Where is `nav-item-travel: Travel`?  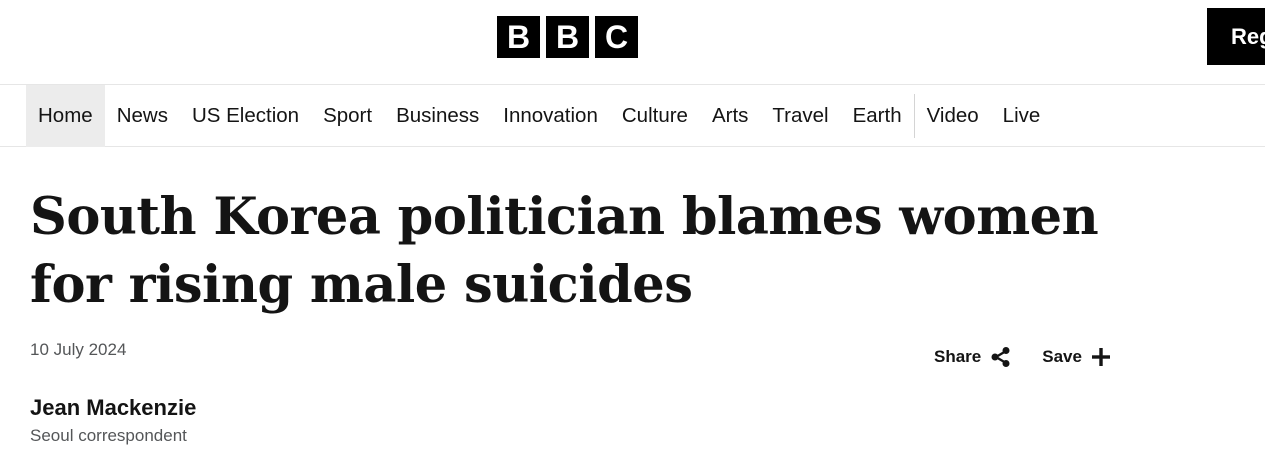 nav-item-travel: Travel is located at coordinates (800, 116).